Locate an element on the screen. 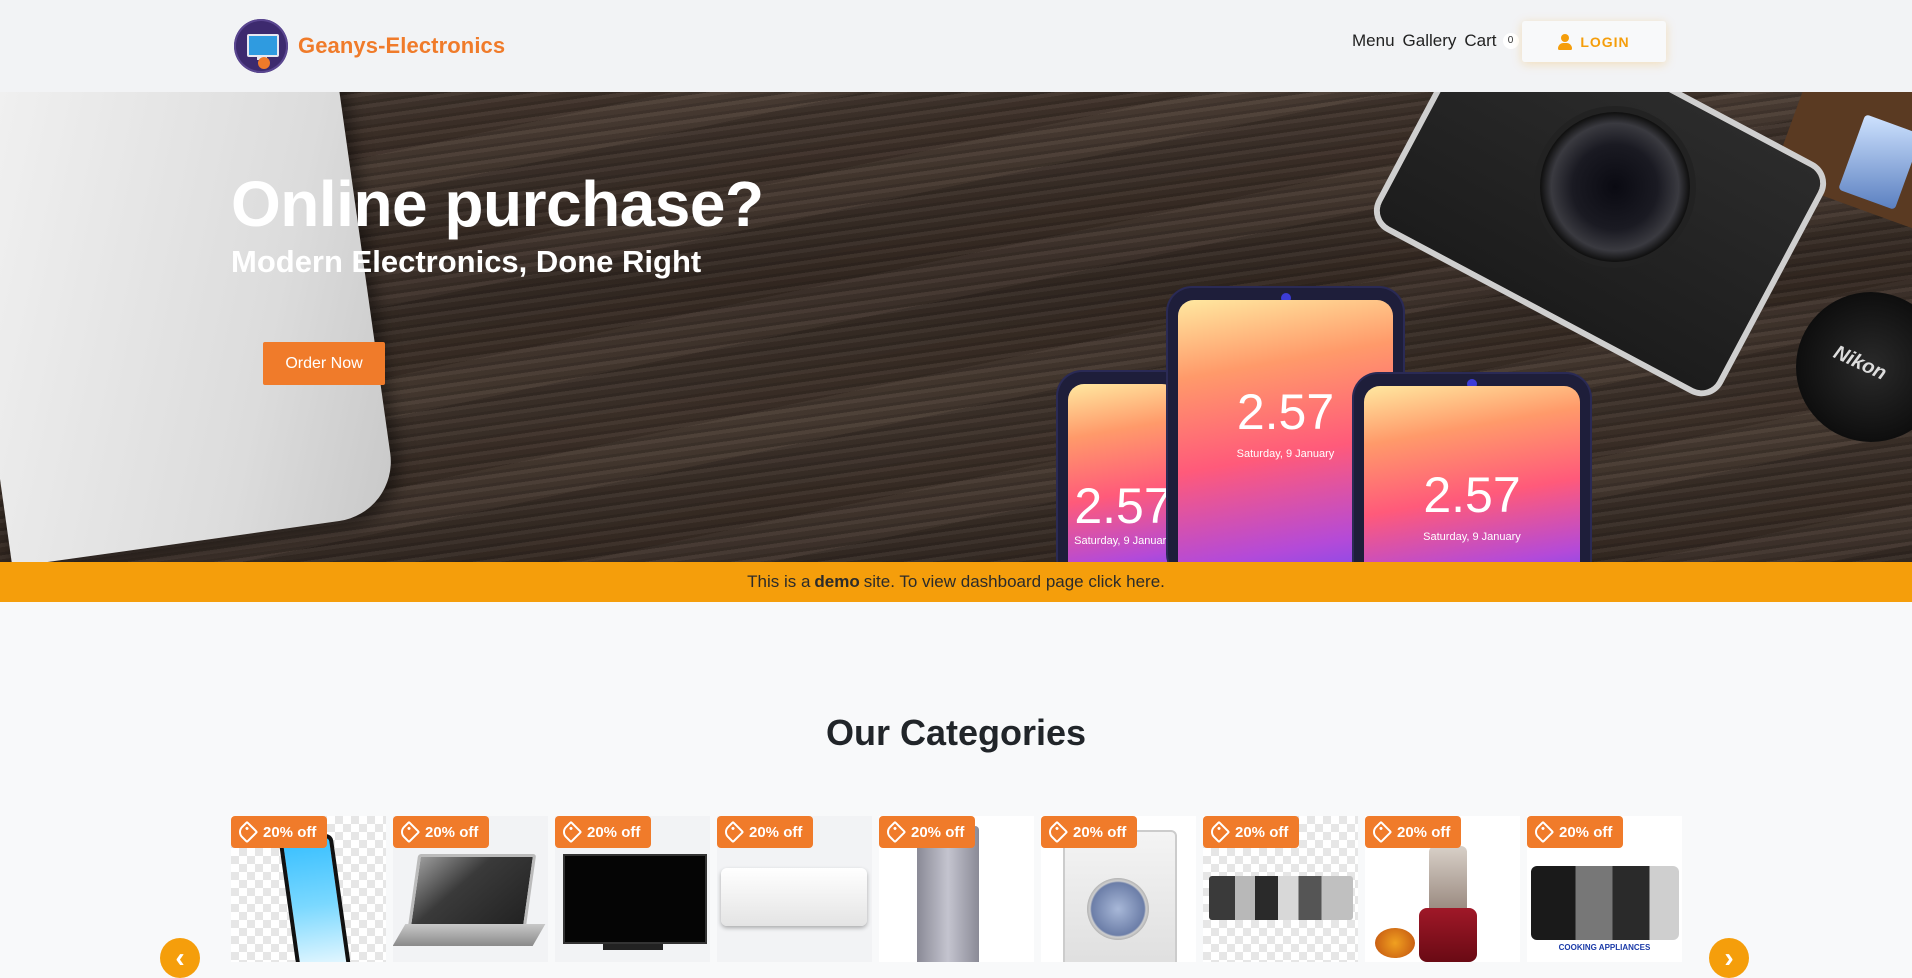  category-card-laptop: 20% off is located at coordinates (470, 889).